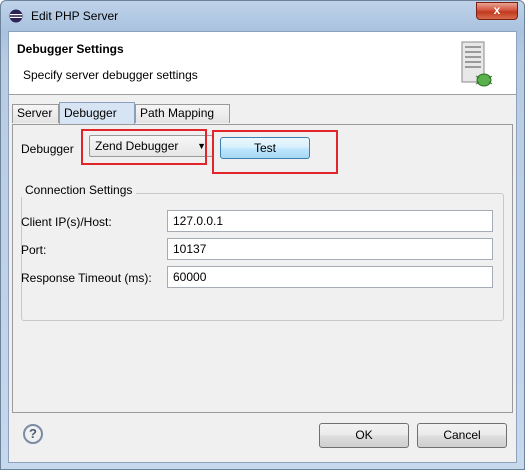 The image size is (525, 470). I want to click on close-button: x, so click(497, 11).